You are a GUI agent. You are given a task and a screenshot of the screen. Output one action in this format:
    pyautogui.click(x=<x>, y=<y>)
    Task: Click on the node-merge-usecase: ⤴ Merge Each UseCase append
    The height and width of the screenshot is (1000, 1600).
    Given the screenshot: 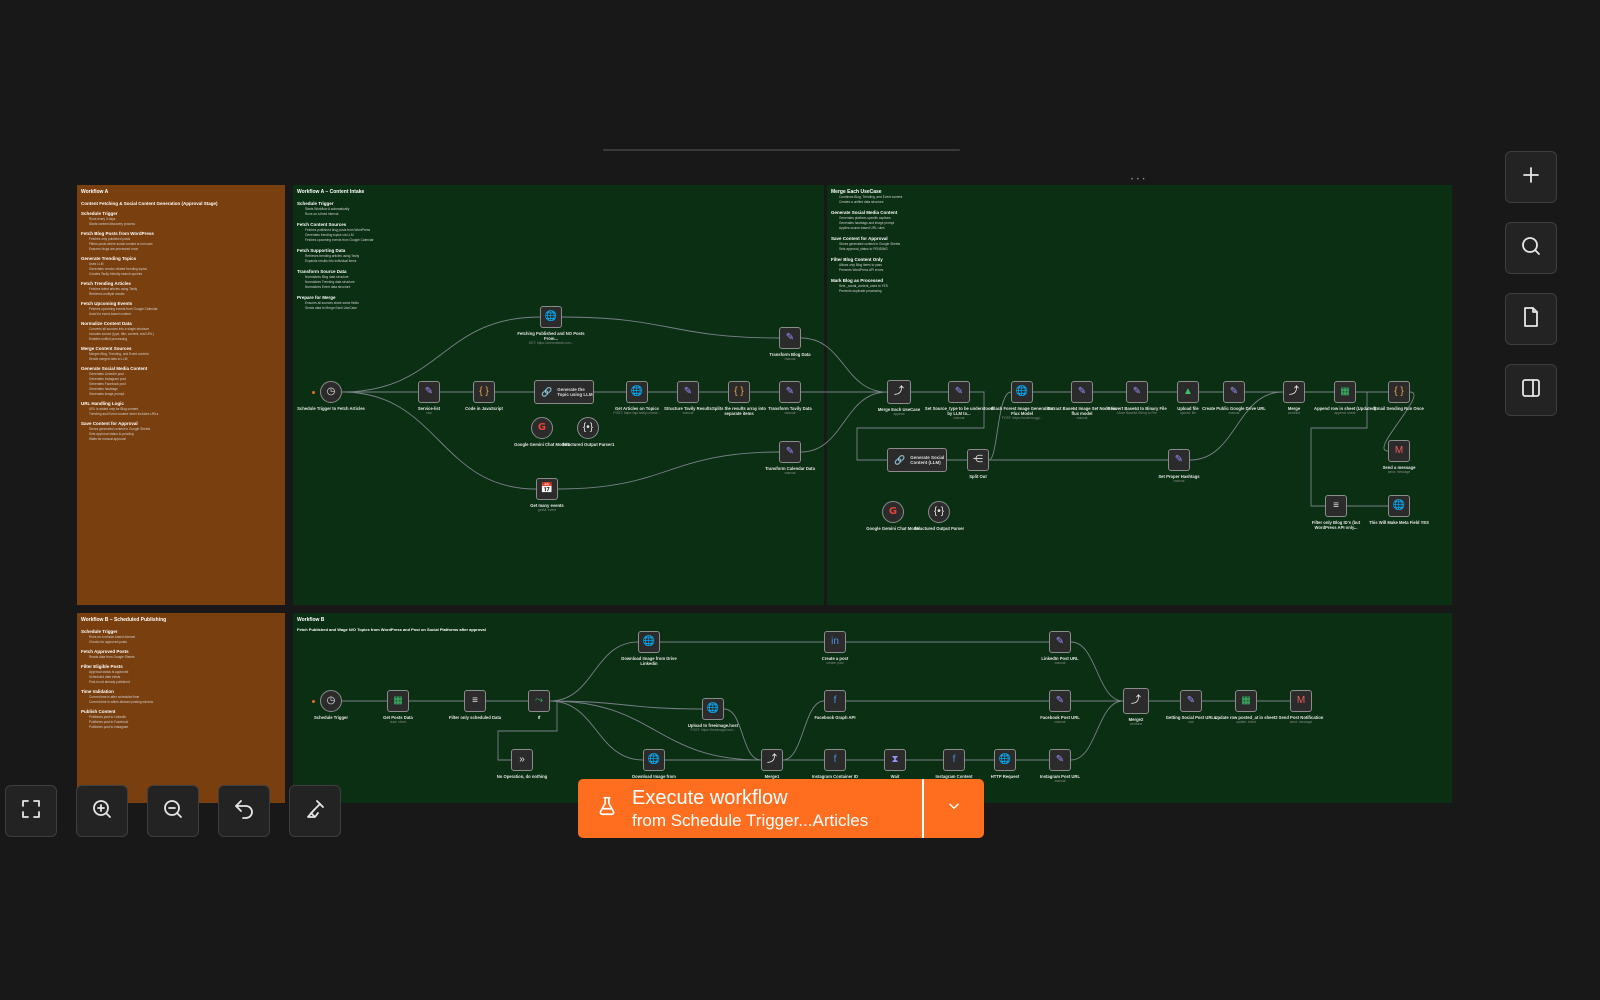 What is the action you would take?
    pyautogui.click(x=899, y=398)
    